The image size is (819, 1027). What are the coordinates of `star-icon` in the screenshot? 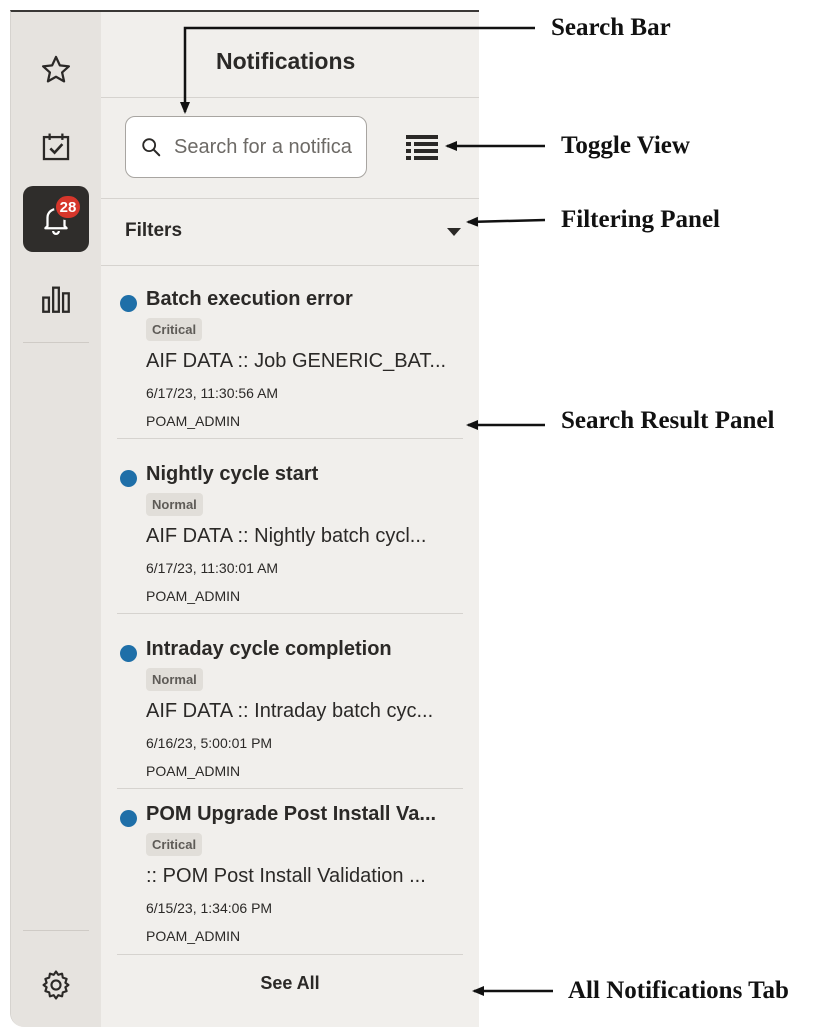 It's located at (56, 69).